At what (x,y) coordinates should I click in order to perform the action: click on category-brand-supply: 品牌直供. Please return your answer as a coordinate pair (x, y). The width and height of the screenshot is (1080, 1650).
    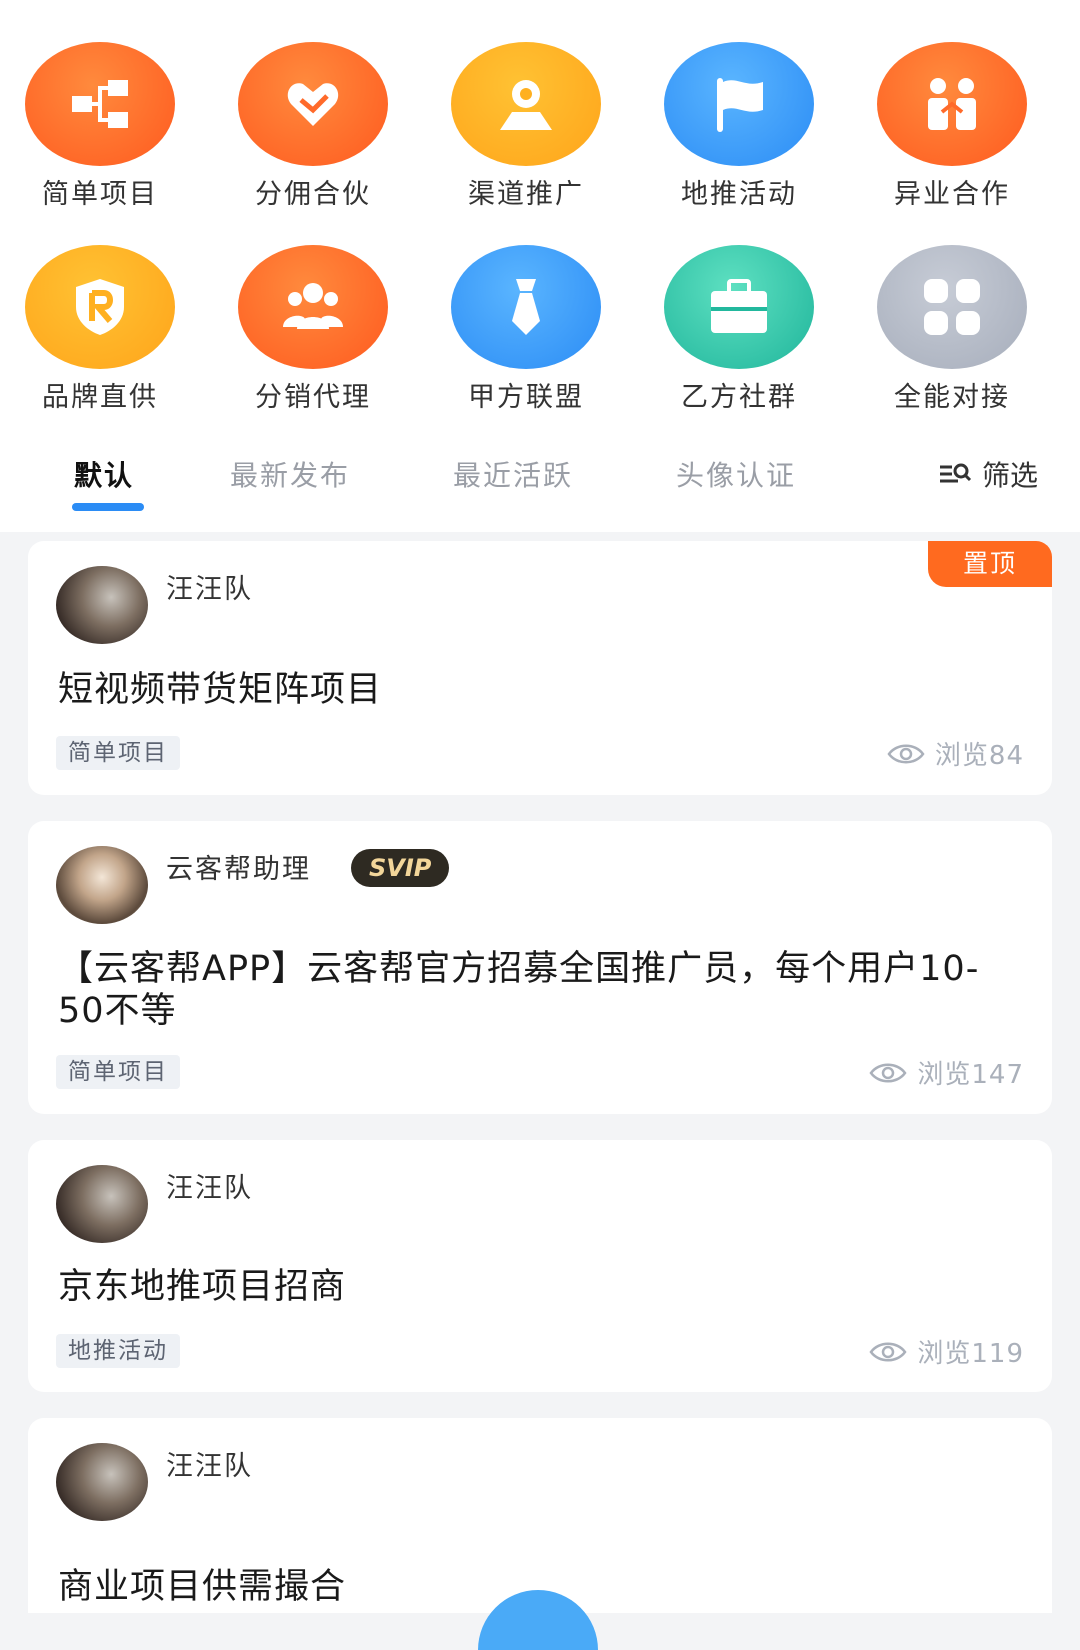
    Looking at the image, I should click on (100, 329).